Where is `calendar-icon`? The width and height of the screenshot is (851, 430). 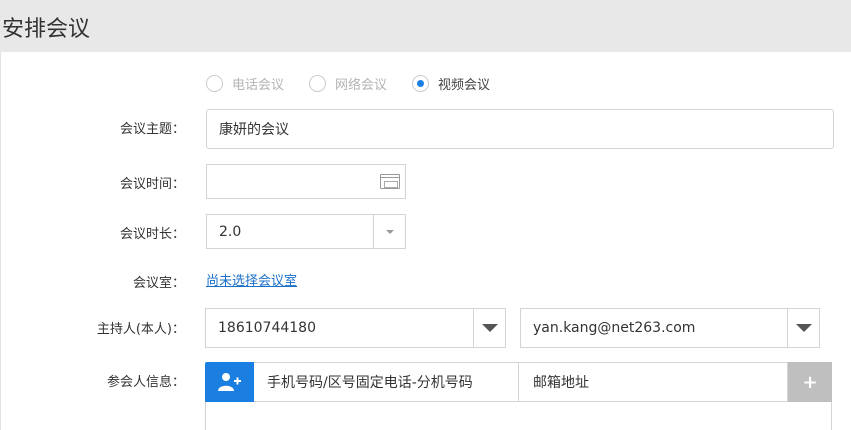 calendar-icon is located at coordinates (390, 181).